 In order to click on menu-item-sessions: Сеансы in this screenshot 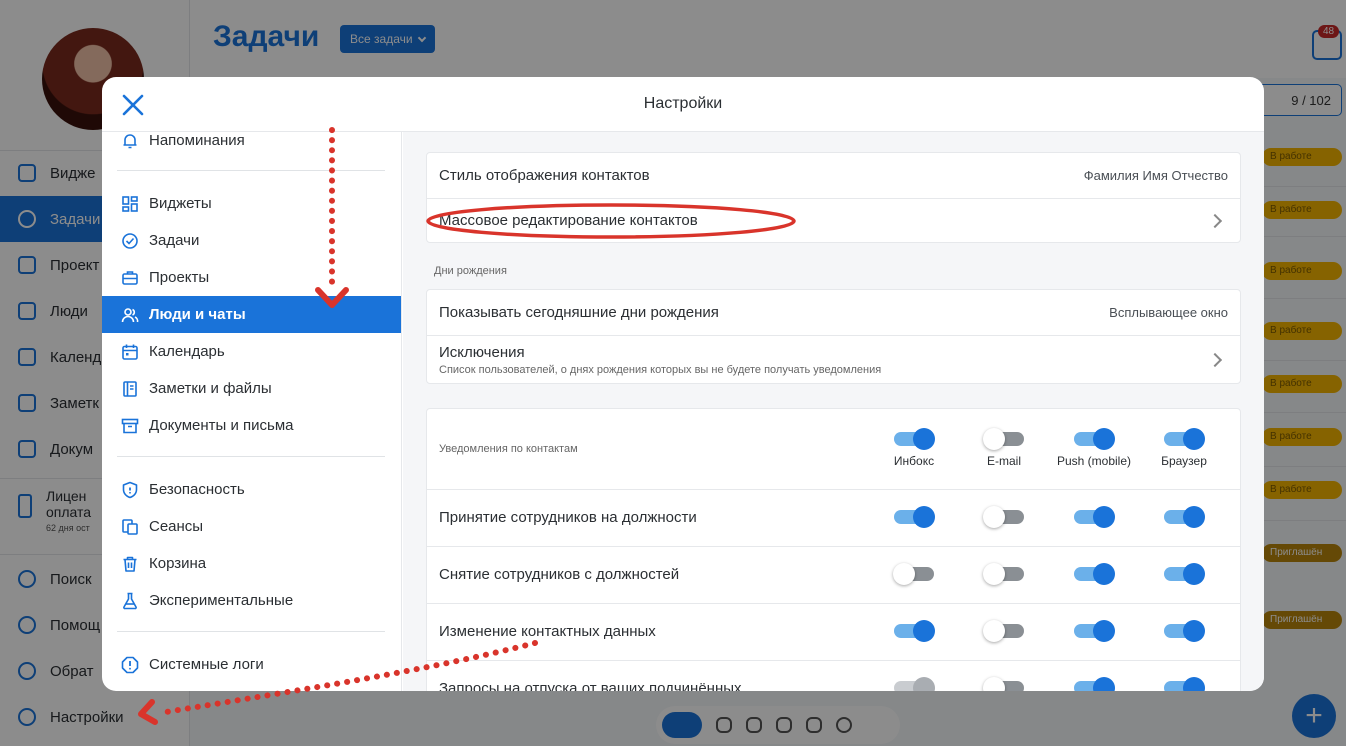, I will do `click(251, 526)`.